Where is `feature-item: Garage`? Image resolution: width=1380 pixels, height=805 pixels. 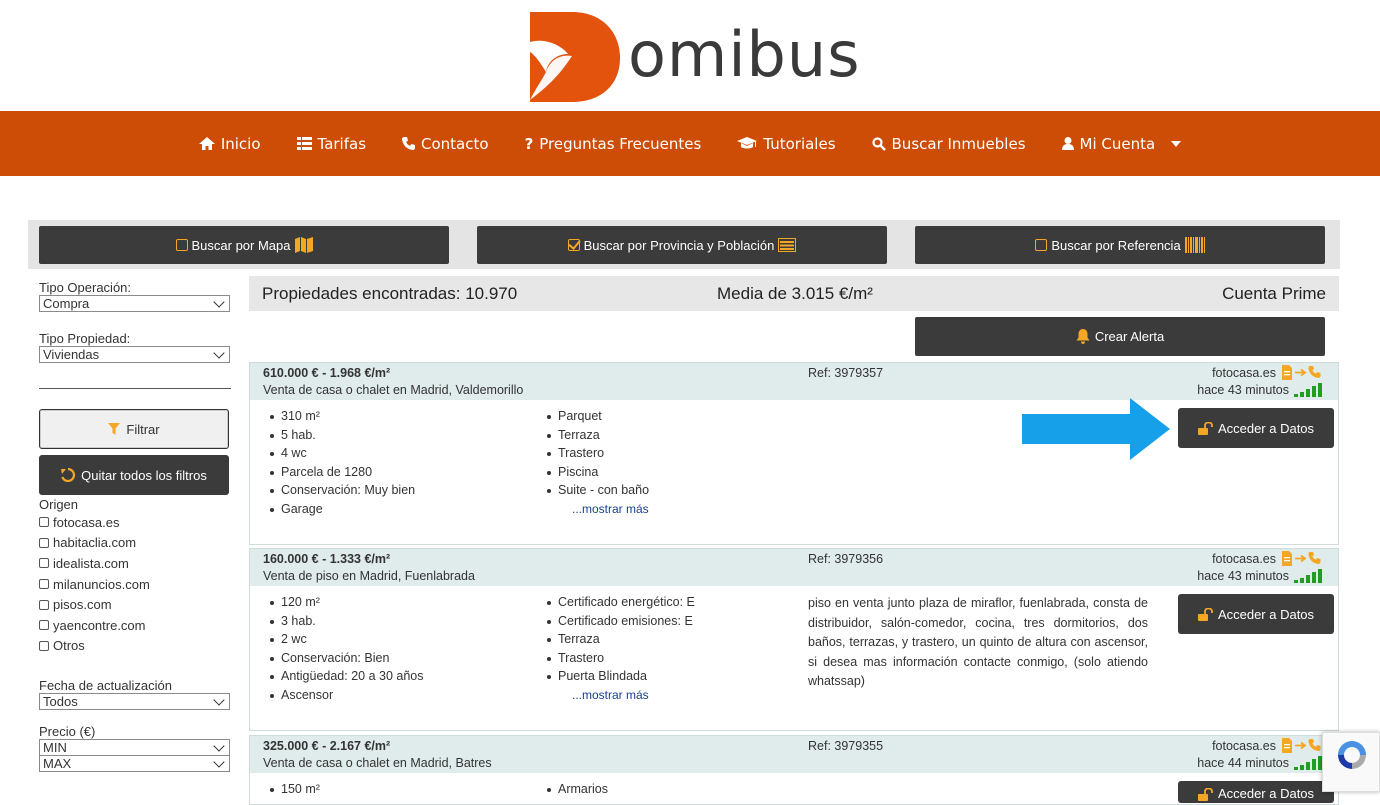 feature-item: Garage is located at coordinates (340, 509).